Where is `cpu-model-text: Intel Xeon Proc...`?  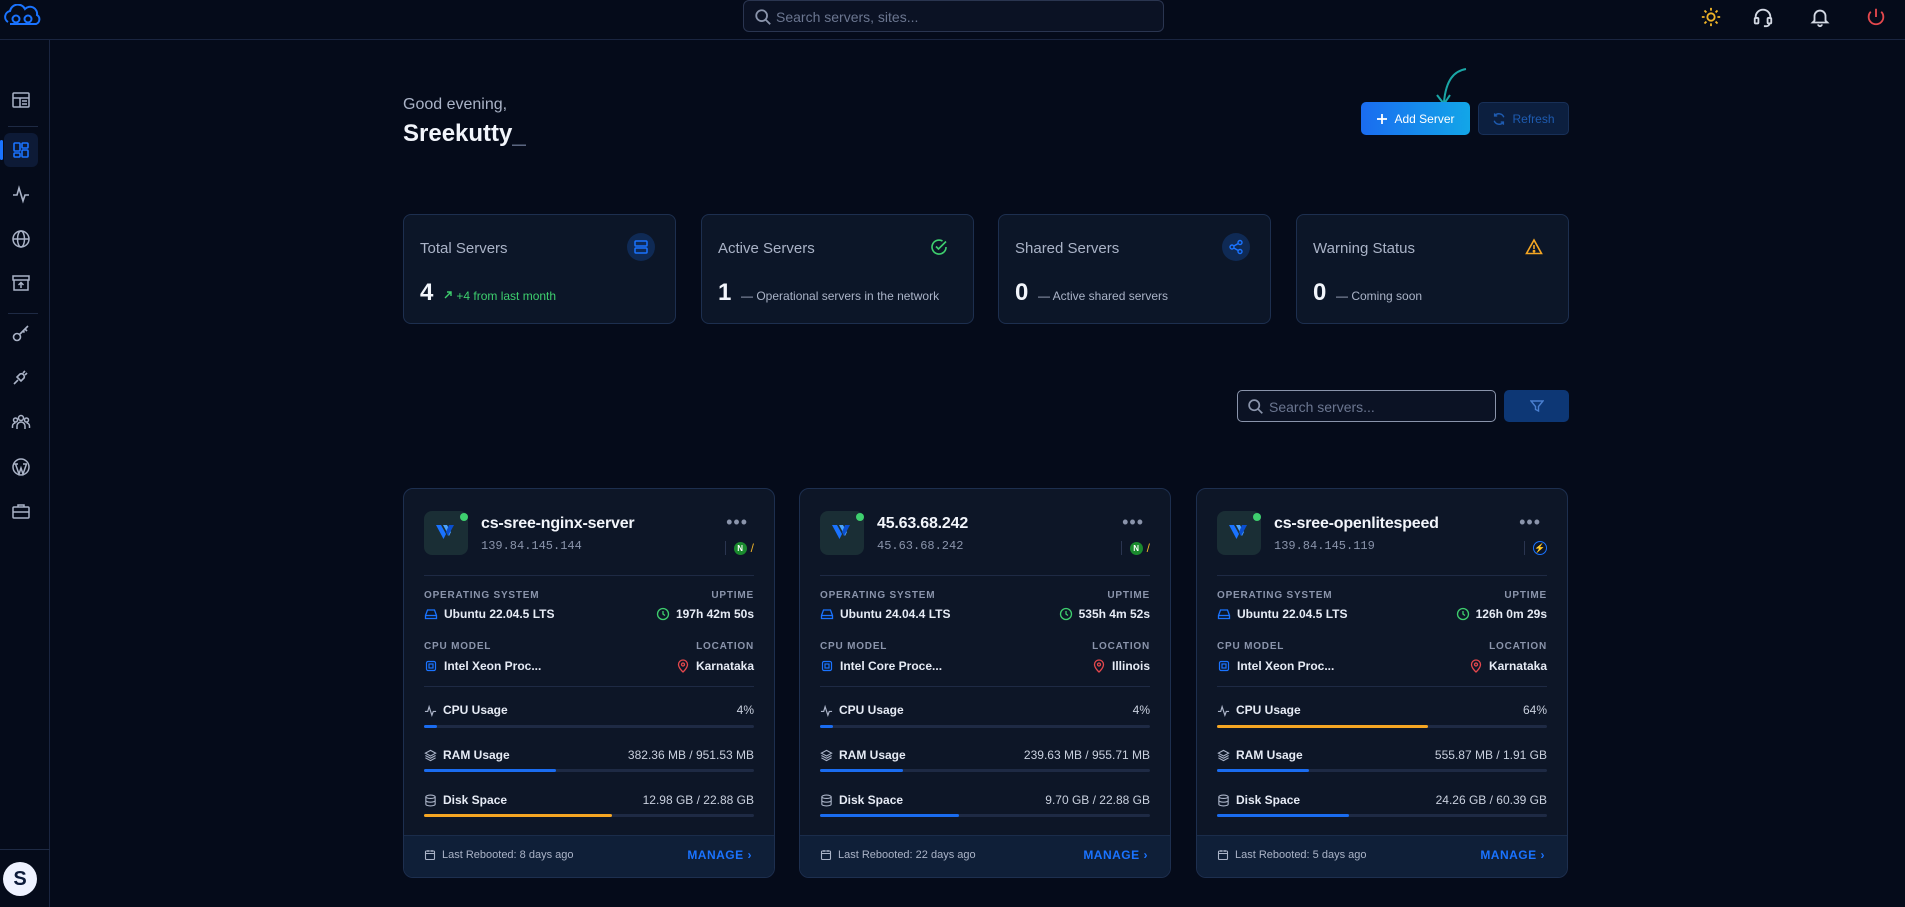 cpu-model-text: Intel Xeon Proc... is located at coordinates (493, 666).